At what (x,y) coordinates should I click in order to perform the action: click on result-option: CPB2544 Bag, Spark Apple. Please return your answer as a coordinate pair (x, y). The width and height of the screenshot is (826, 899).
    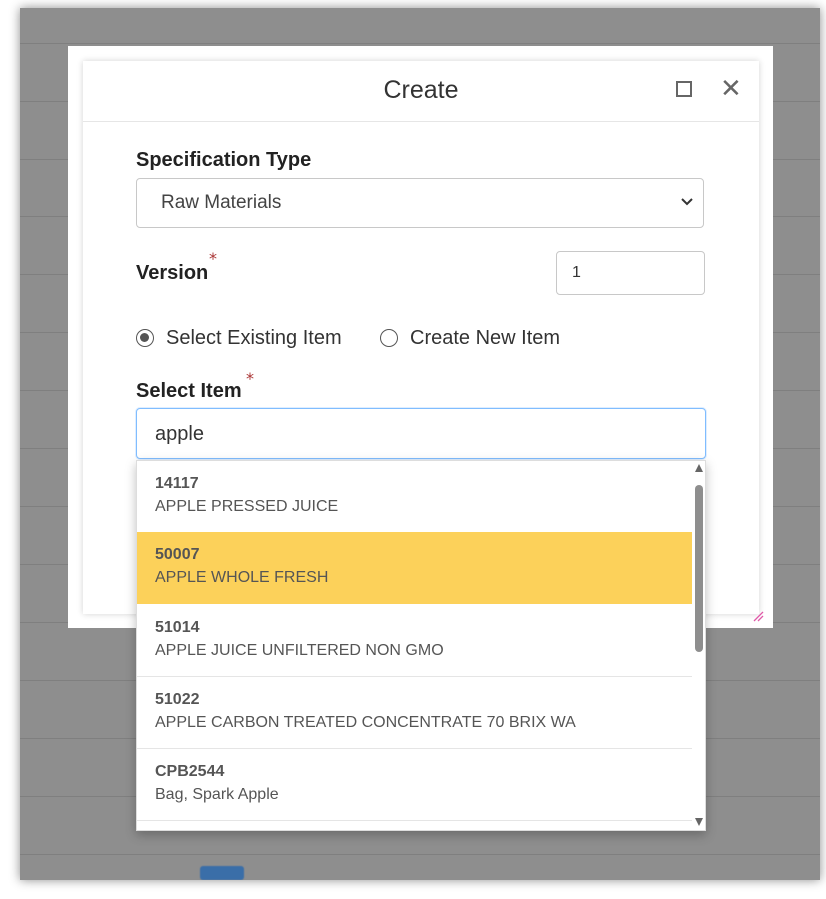
    Looking at the image, I should click on (414, 785).